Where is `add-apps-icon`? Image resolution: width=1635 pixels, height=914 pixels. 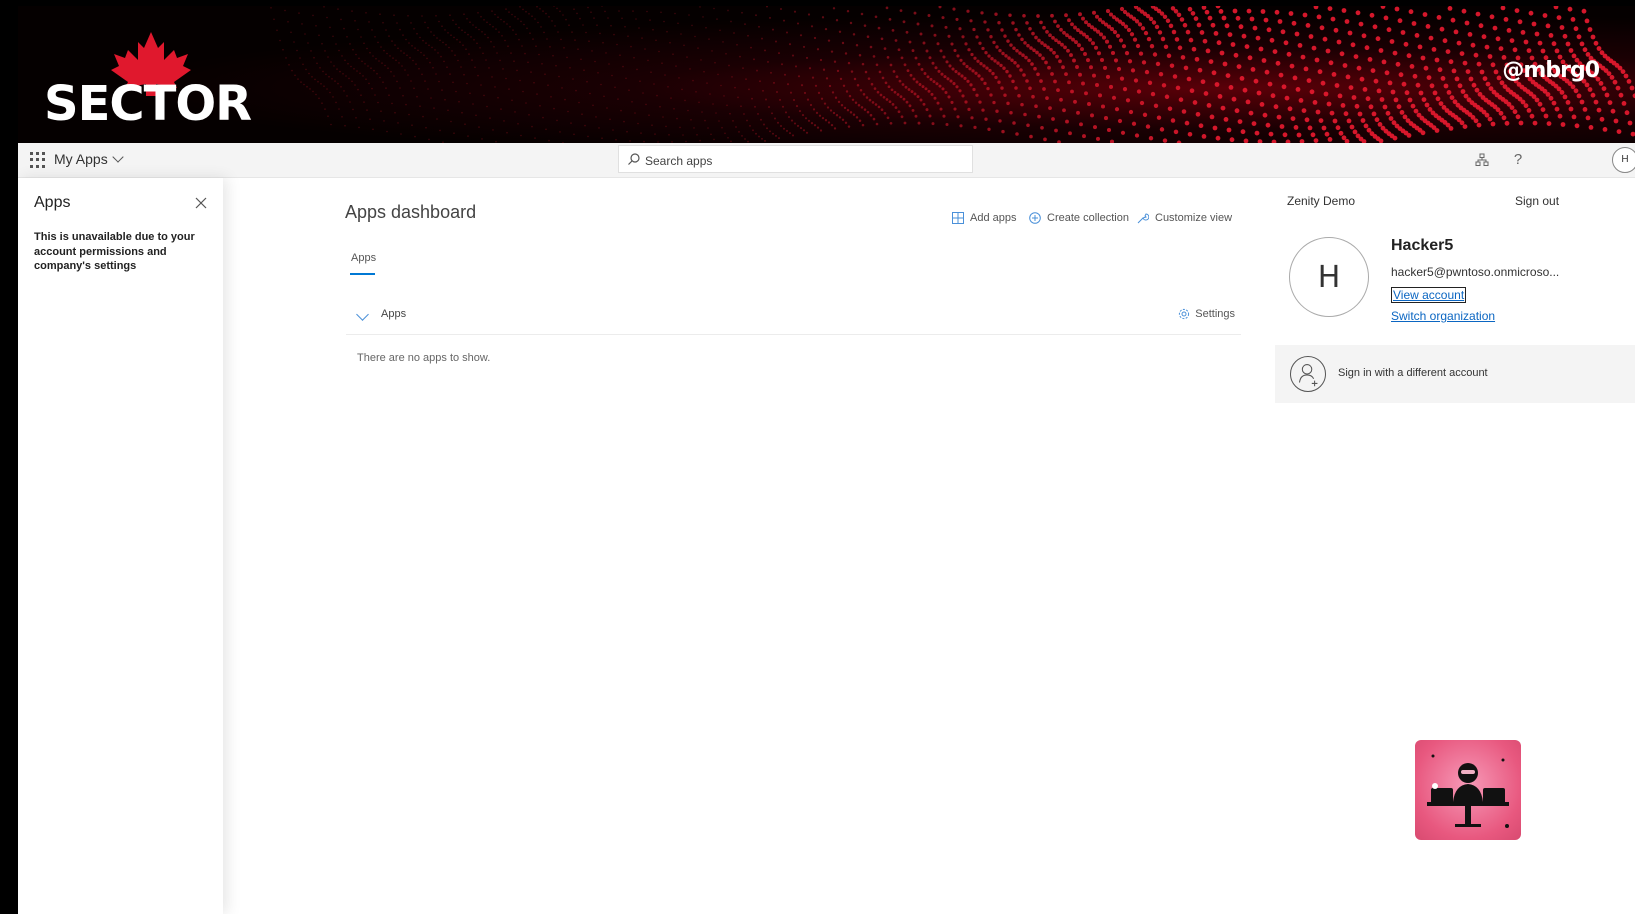 add-apps-icon is located at coordinates (958, 218).